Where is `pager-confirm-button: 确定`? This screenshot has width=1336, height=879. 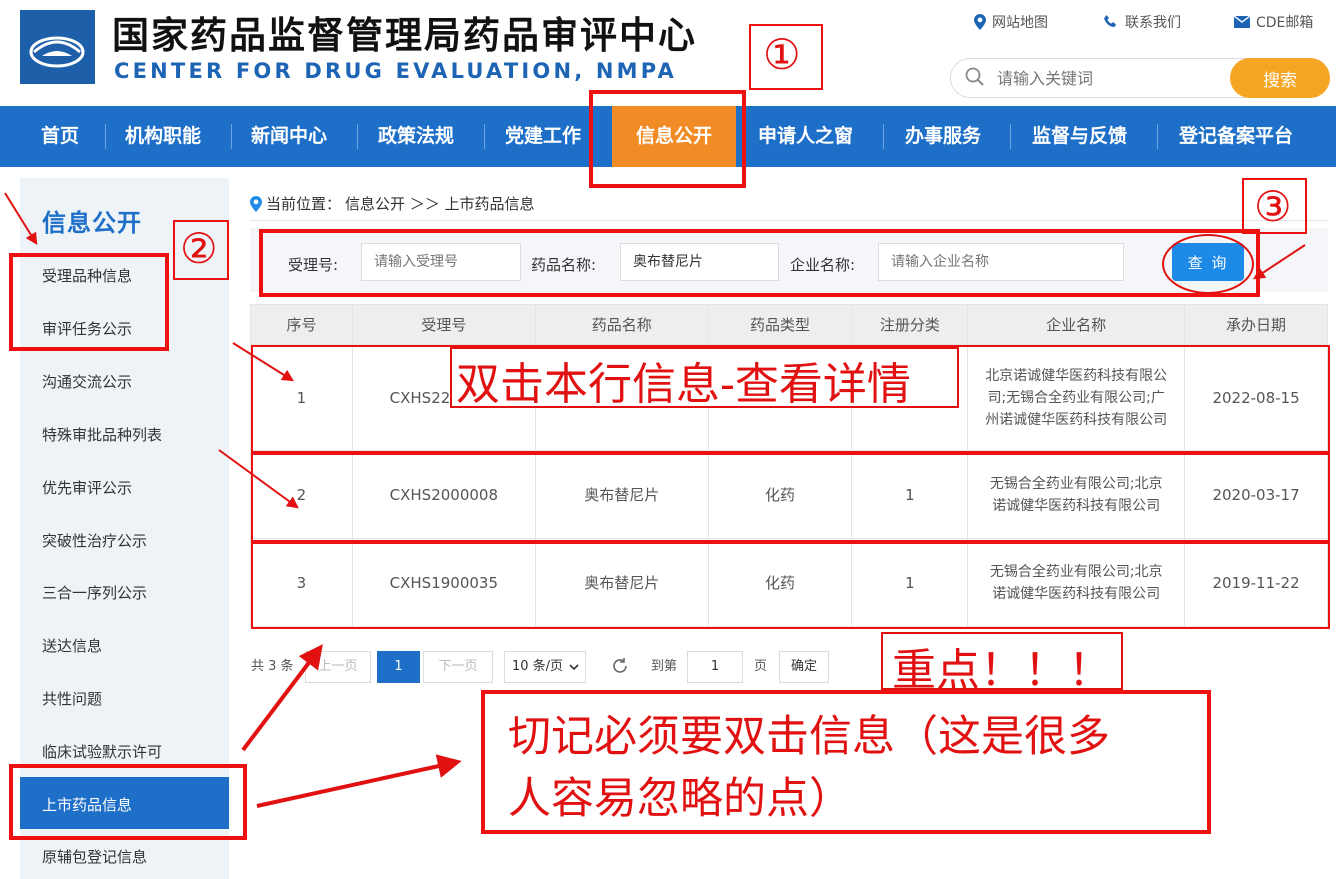 pager-confirm-button: 确定 is located at coordinates (804, 667).